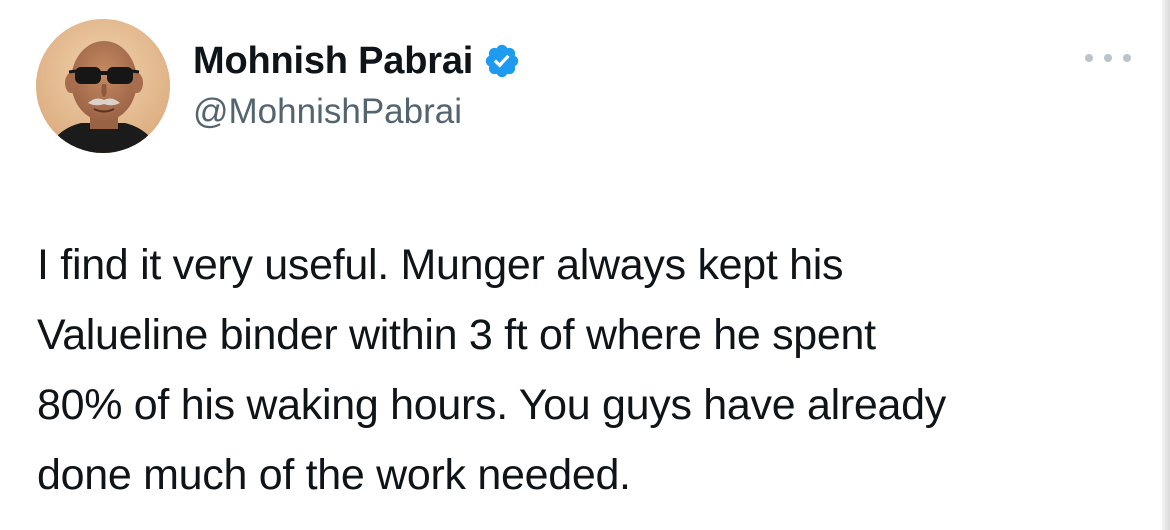 The width and height of the screenshot is (1170, 530). What do you see at coordinates (334, 475) in the screenshot?
I see `tweet-text-line: done much of the work needed.` at bounding box center [334, 475].